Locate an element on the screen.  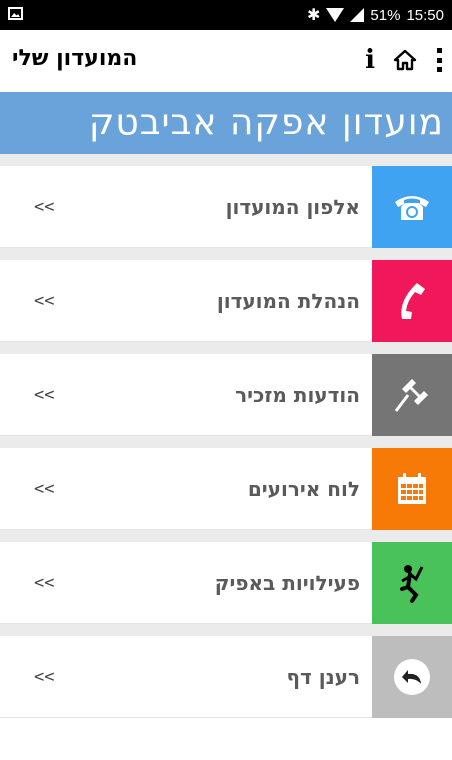
menu-item-label: רענן דף is located at coordinates (323, 677).